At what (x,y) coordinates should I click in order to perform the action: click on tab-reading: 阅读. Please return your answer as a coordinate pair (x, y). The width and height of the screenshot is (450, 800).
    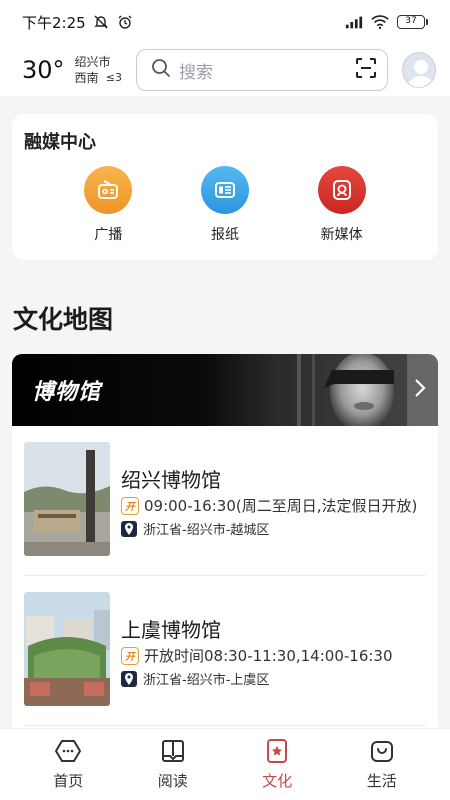
    Looking at the image, I should click on (173, 764).